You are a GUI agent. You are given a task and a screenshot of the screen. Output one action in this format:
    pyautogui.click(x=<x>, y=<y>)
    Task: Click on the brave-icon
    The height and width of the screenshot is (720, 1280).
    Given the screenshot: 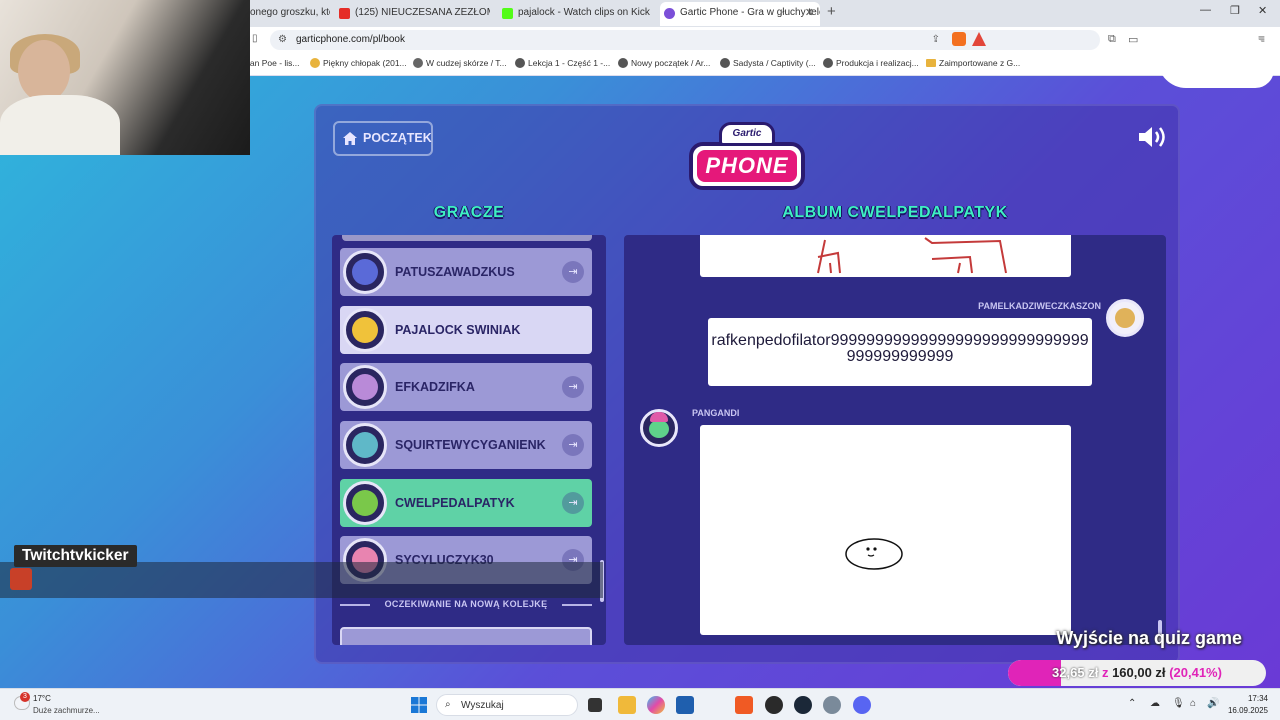 What is the action you would take?
    pyautogui.click(x=744, y=705)
    